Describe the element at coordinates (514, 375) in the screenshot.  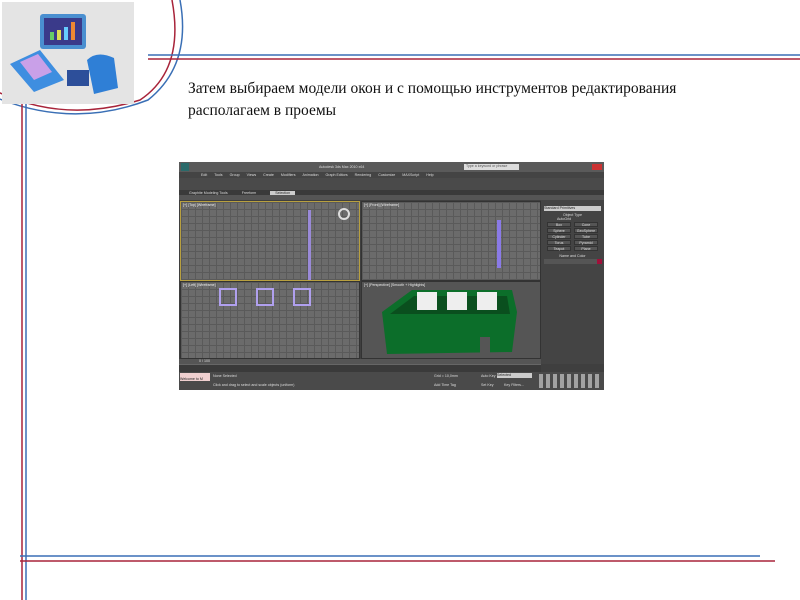
I see `selected-dropdown: Selected` at that location.